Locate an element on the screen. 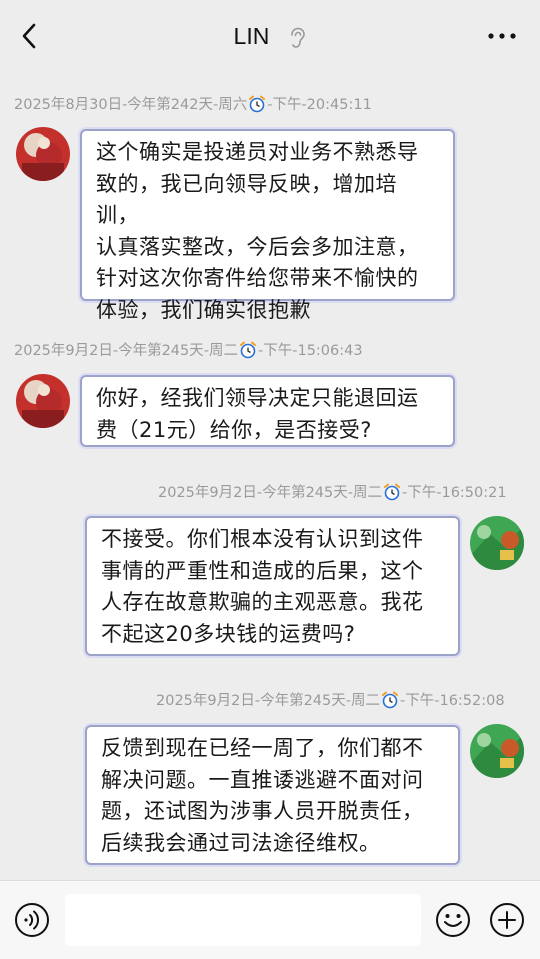  timestamp-time: -下午-16:50:21 is located at coordinates (454, 493).